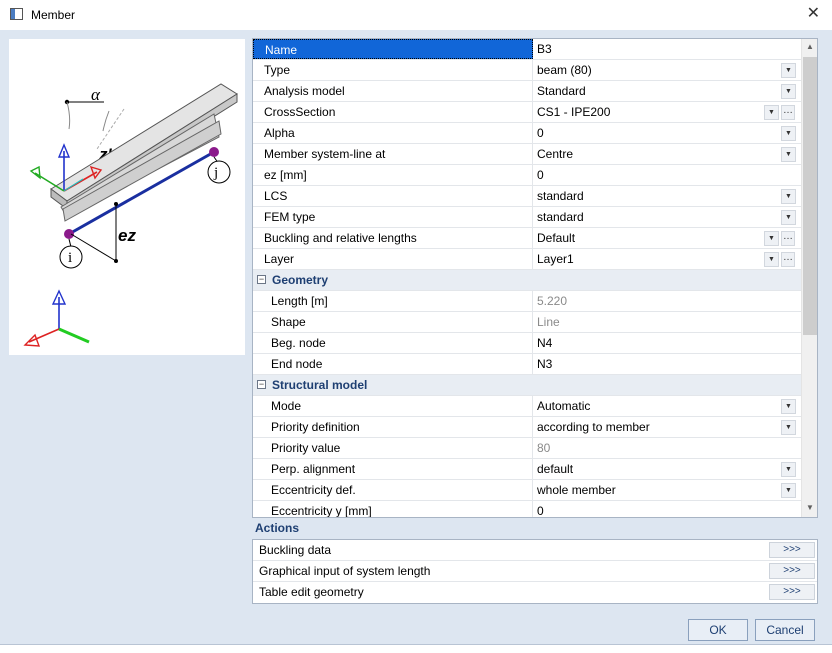 The height and width of the screenshot is (653, 832). Describe the element at coordinates (215, 173) in the screenshot. I see `node-j-label: j` at that location.